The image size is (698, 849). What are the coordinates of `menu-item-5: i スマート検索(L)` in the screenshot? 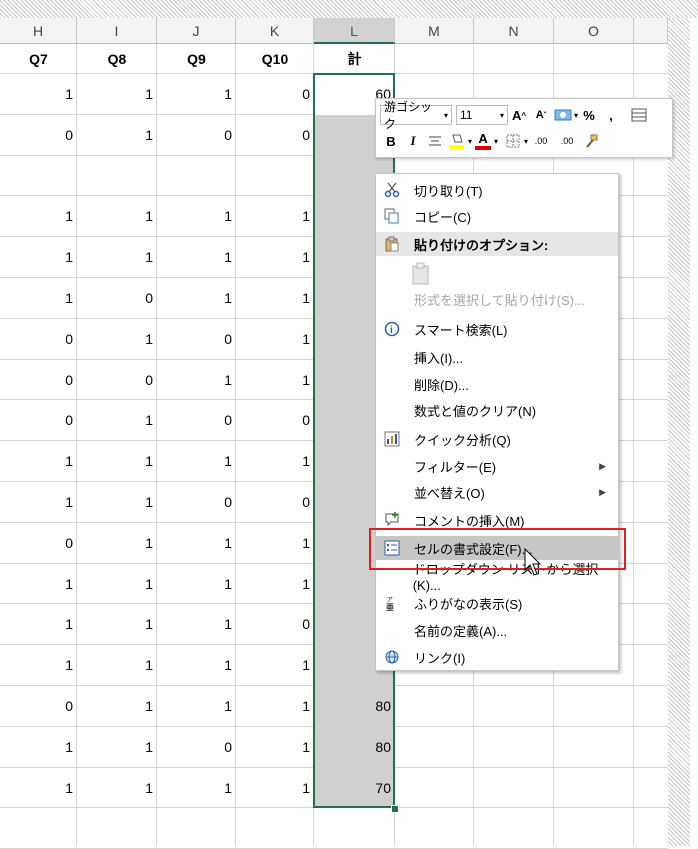 It's located at (497, 329).